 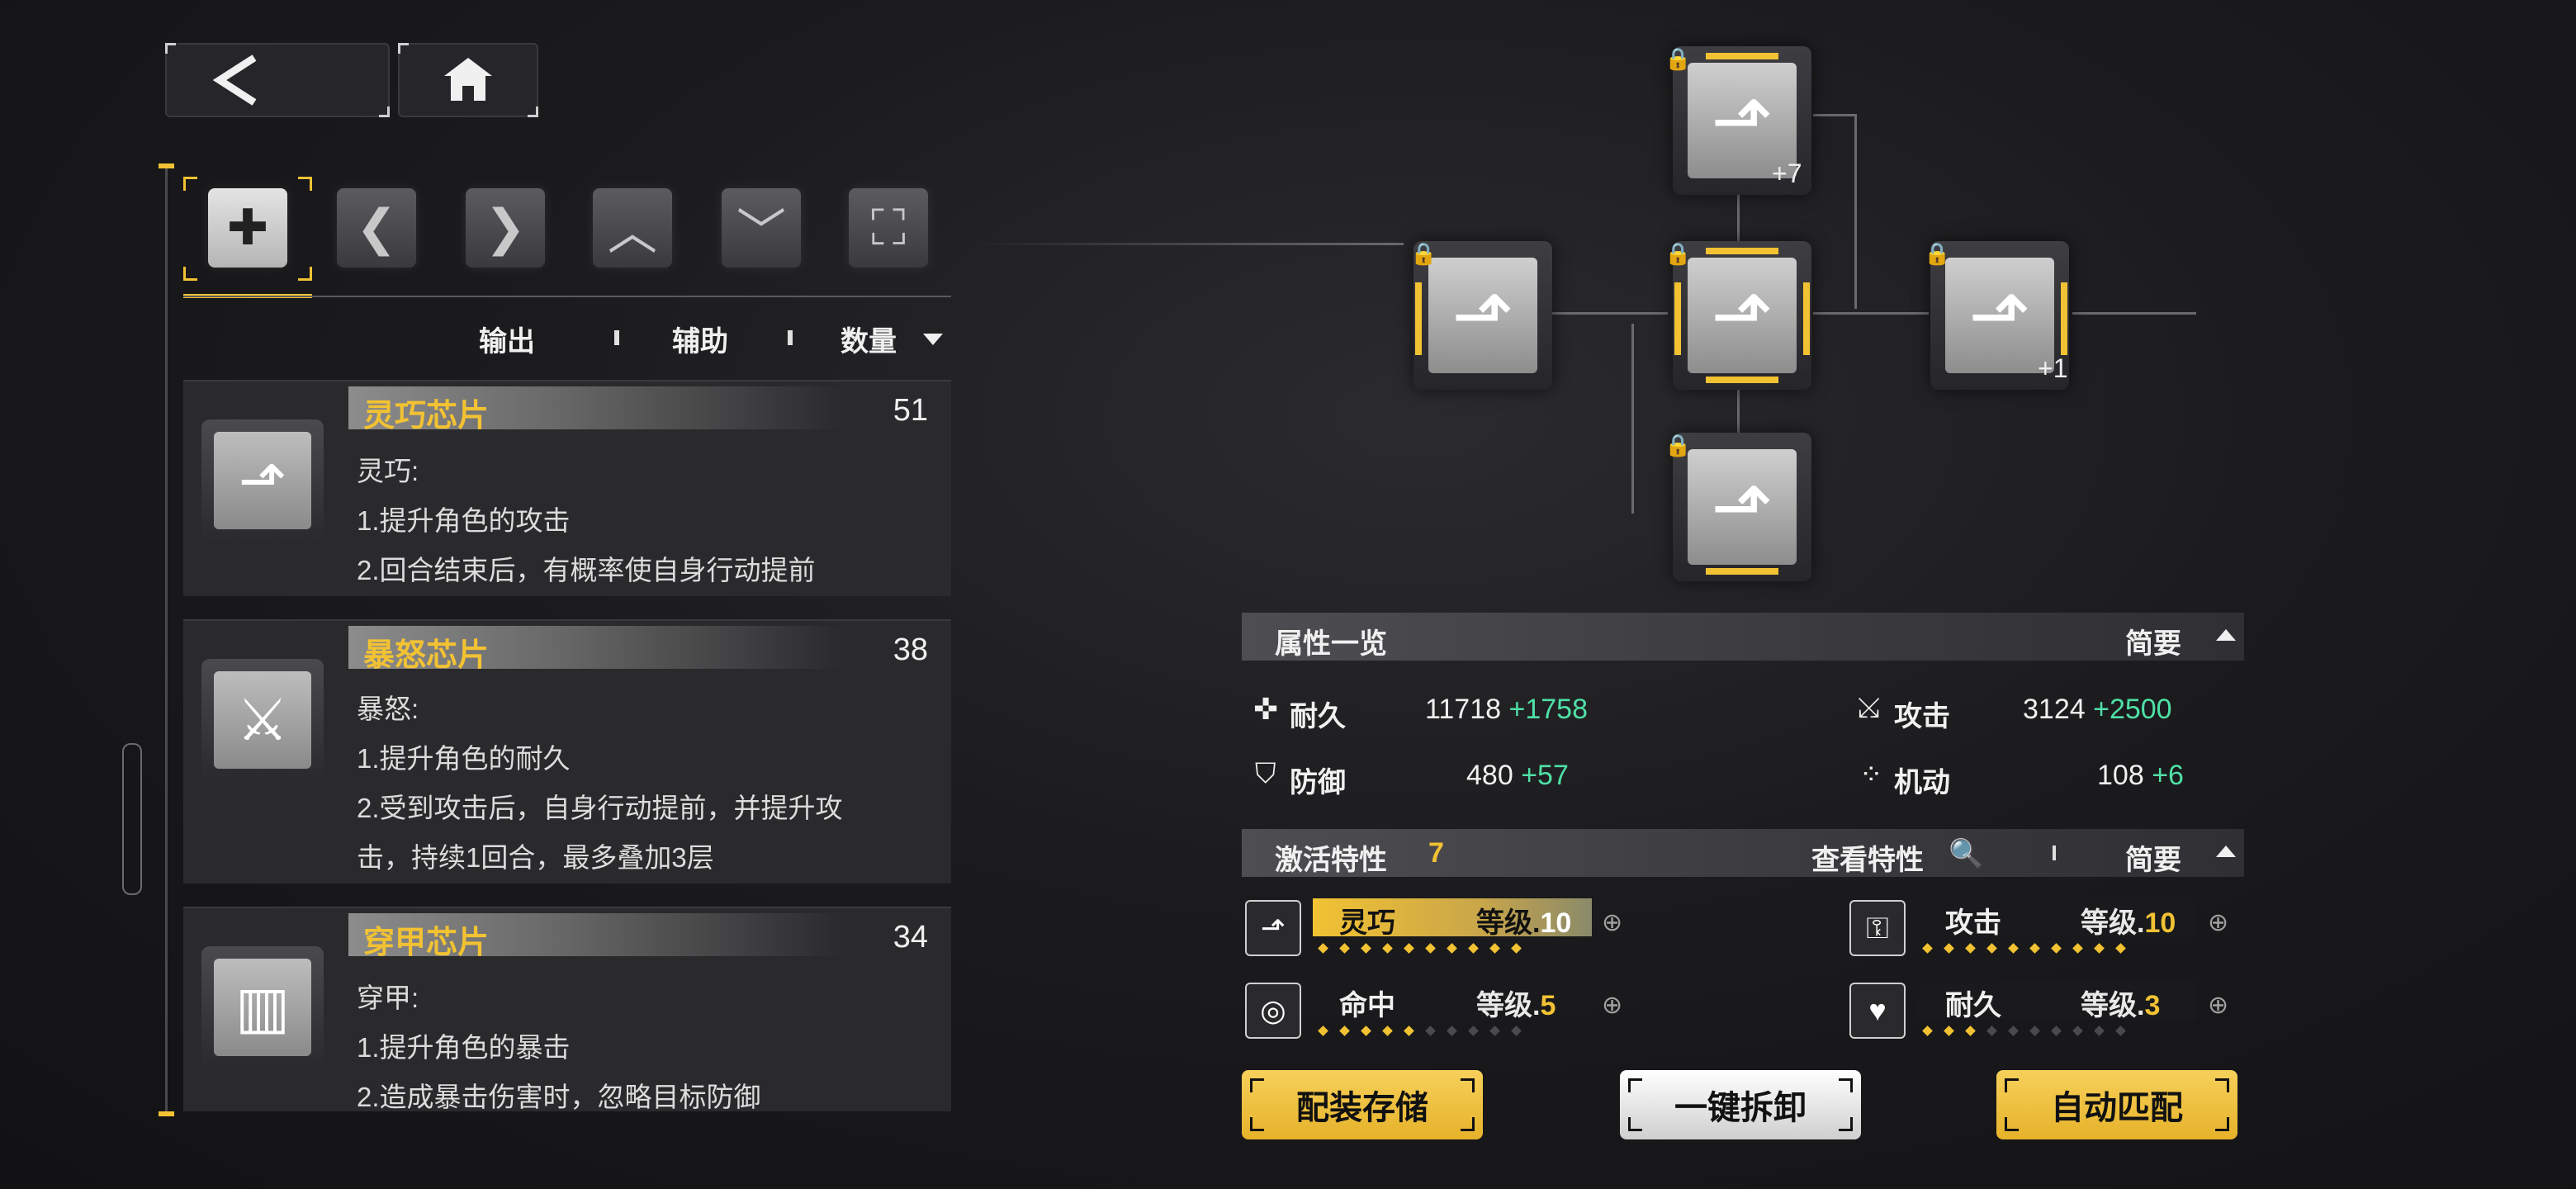 What do you see at coordinates (1966, 853) in the screenshot?
I see `search-icon: 🔍` at bounding box center [1966, 853].